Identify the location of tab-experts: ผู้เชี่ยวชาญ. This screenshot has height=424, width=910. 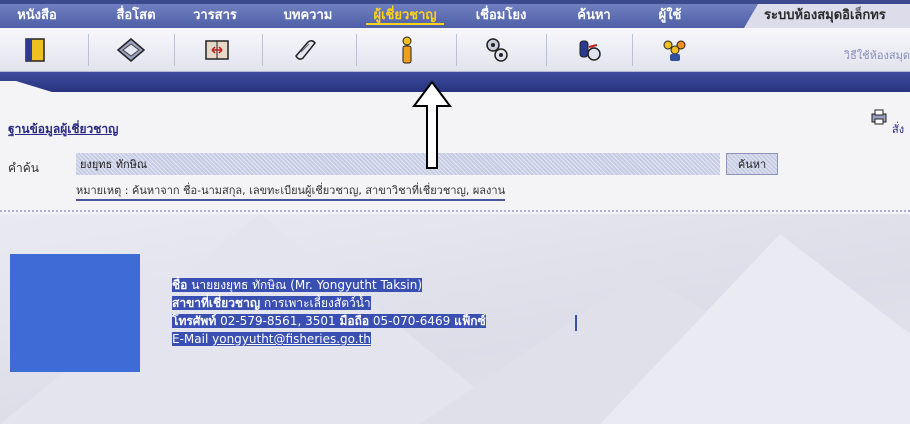
(405, 16).